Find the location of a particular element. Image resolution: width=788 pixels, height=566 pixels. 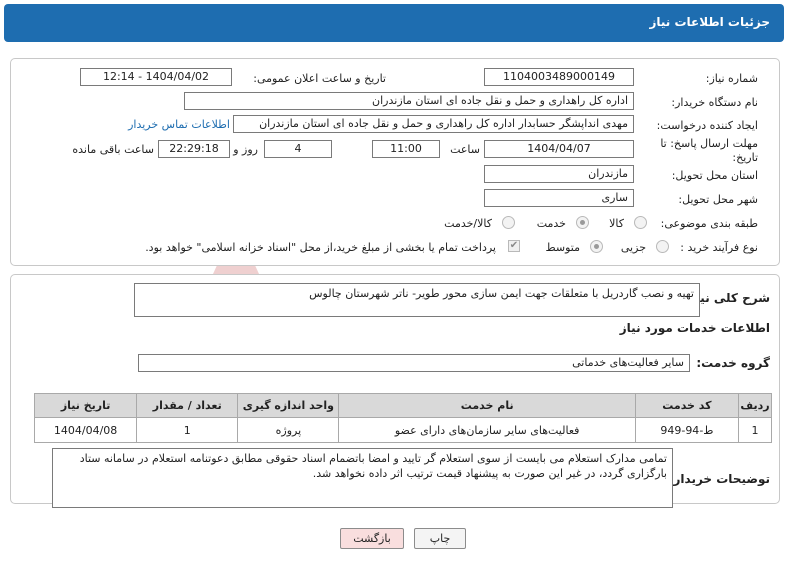

col-row: ردیف is located at coordinates (755, 405).